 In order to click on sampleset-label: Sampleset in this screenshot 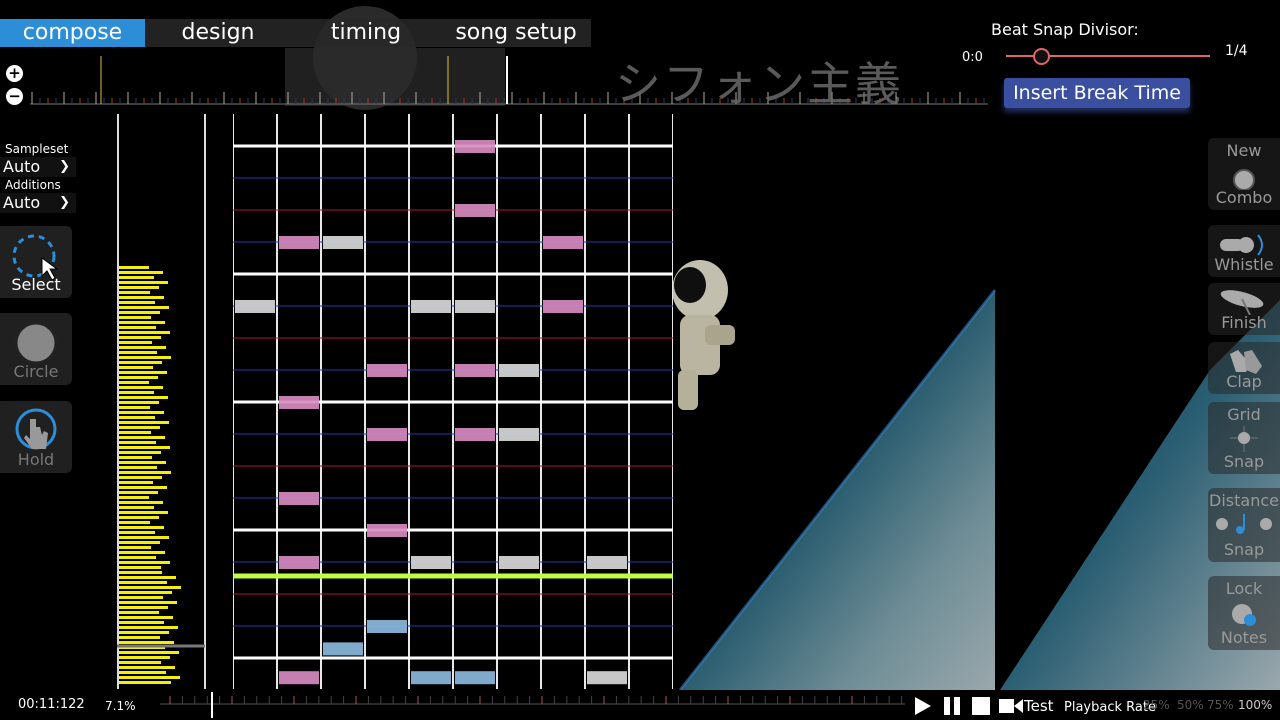, I will do `click(37, 149)`.